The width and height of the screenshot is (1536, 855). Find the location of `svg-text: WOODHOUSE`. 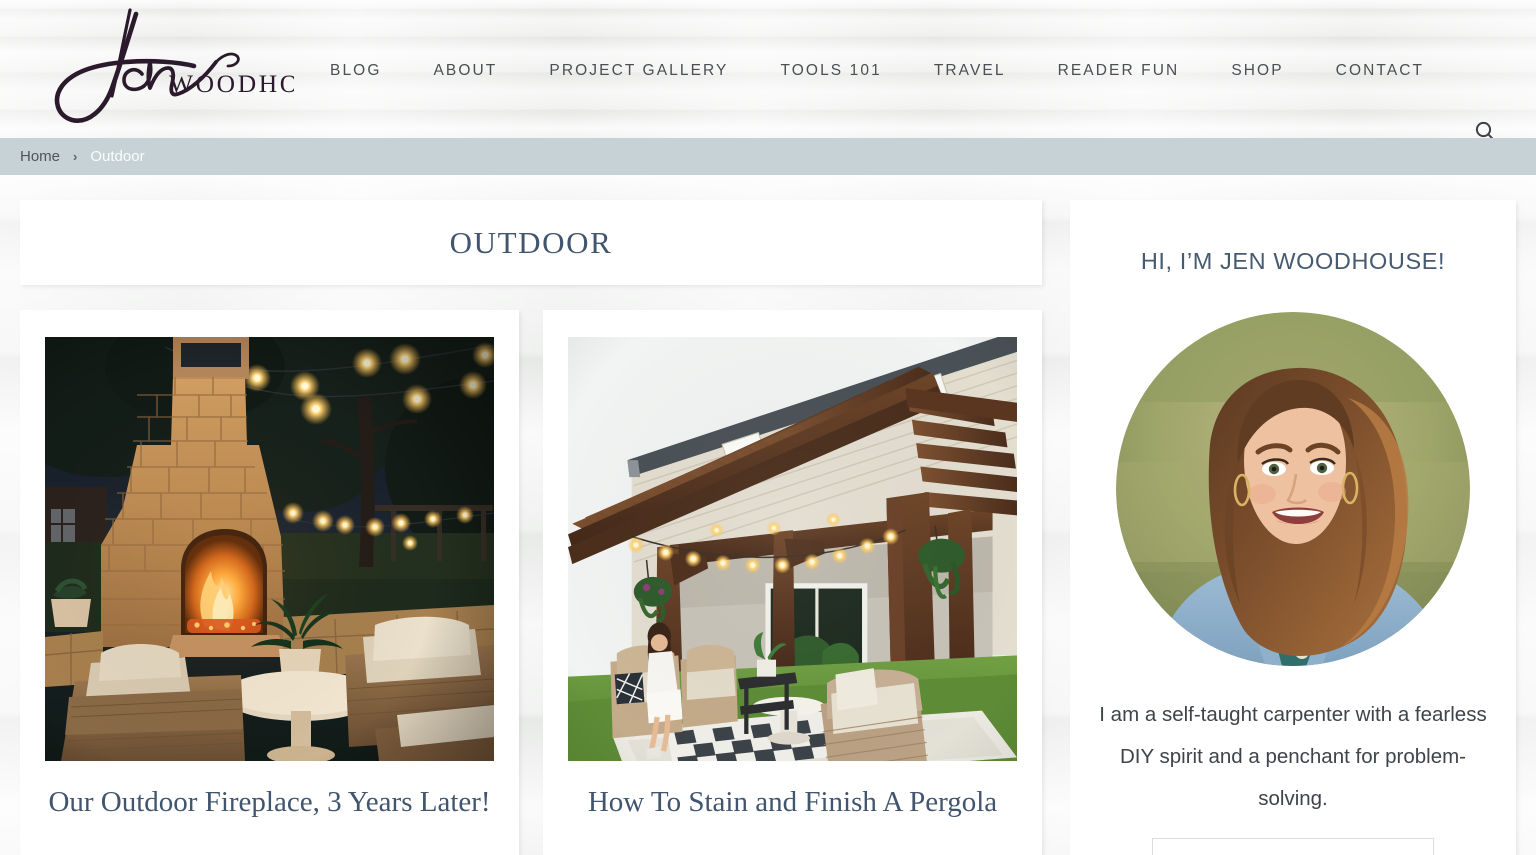

svg-text: WOODHOUSE is located at coordinates (231, 83).